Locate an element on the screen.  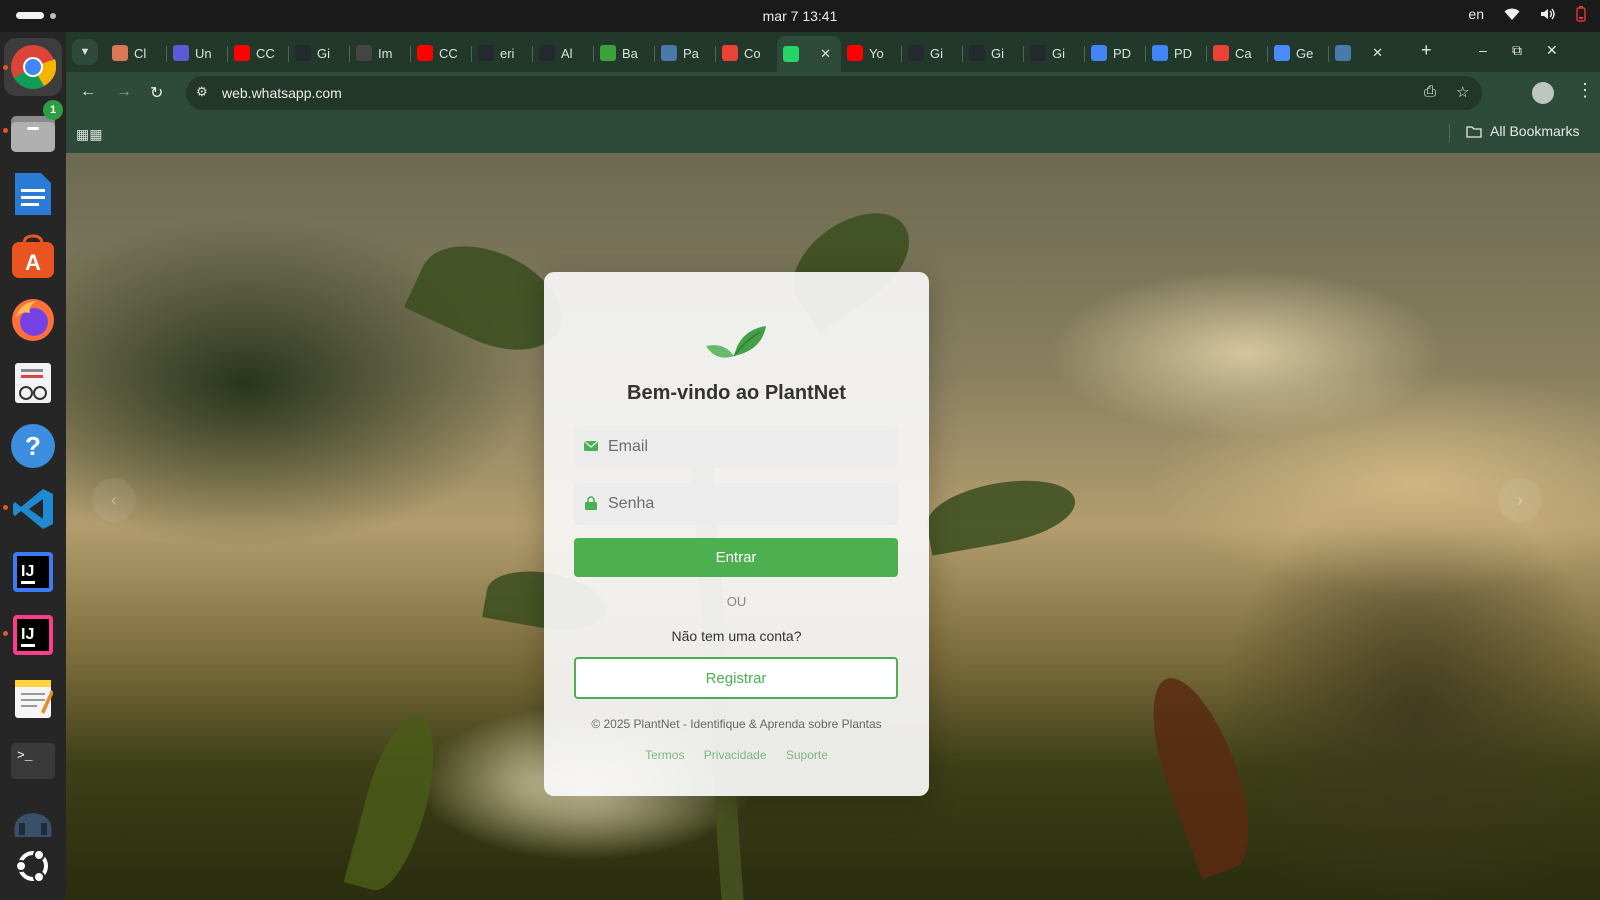
password-input is located at coordinates (748, 504).